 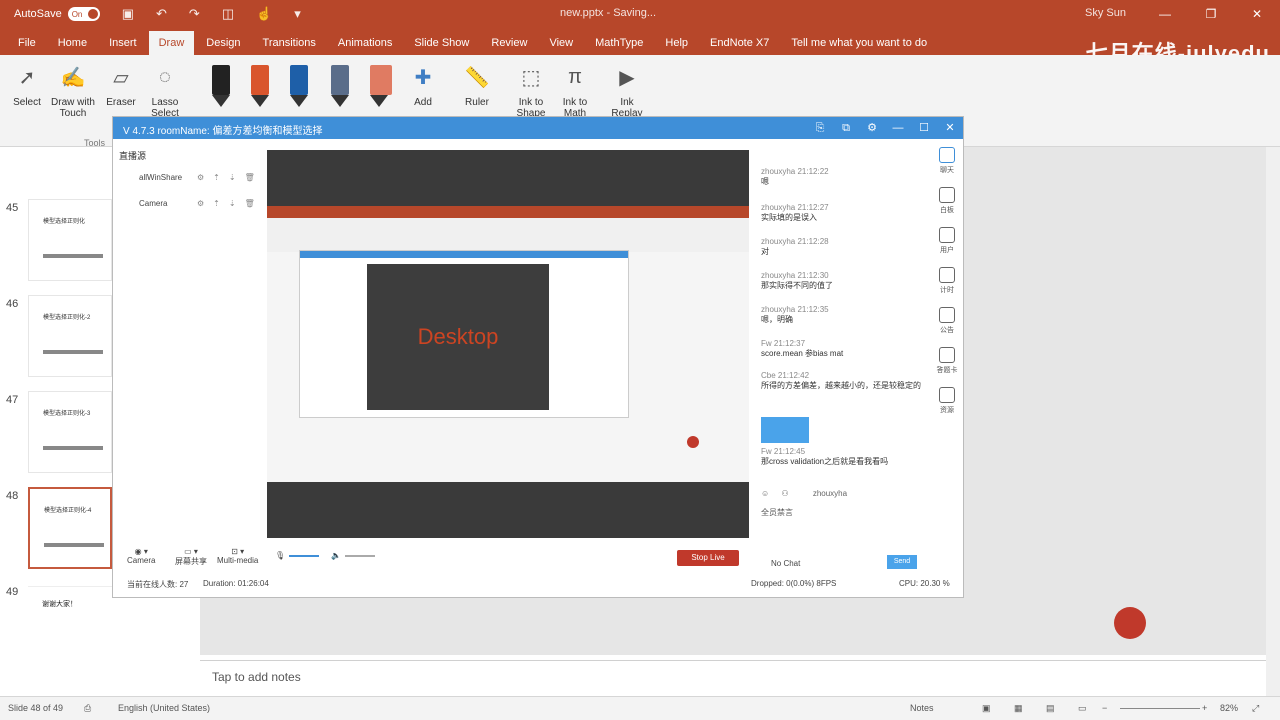 What do you see at coordinates (846, 128) in the screenshot?
I see `popout-icon: ⧉` at bounding box center [846, 128].